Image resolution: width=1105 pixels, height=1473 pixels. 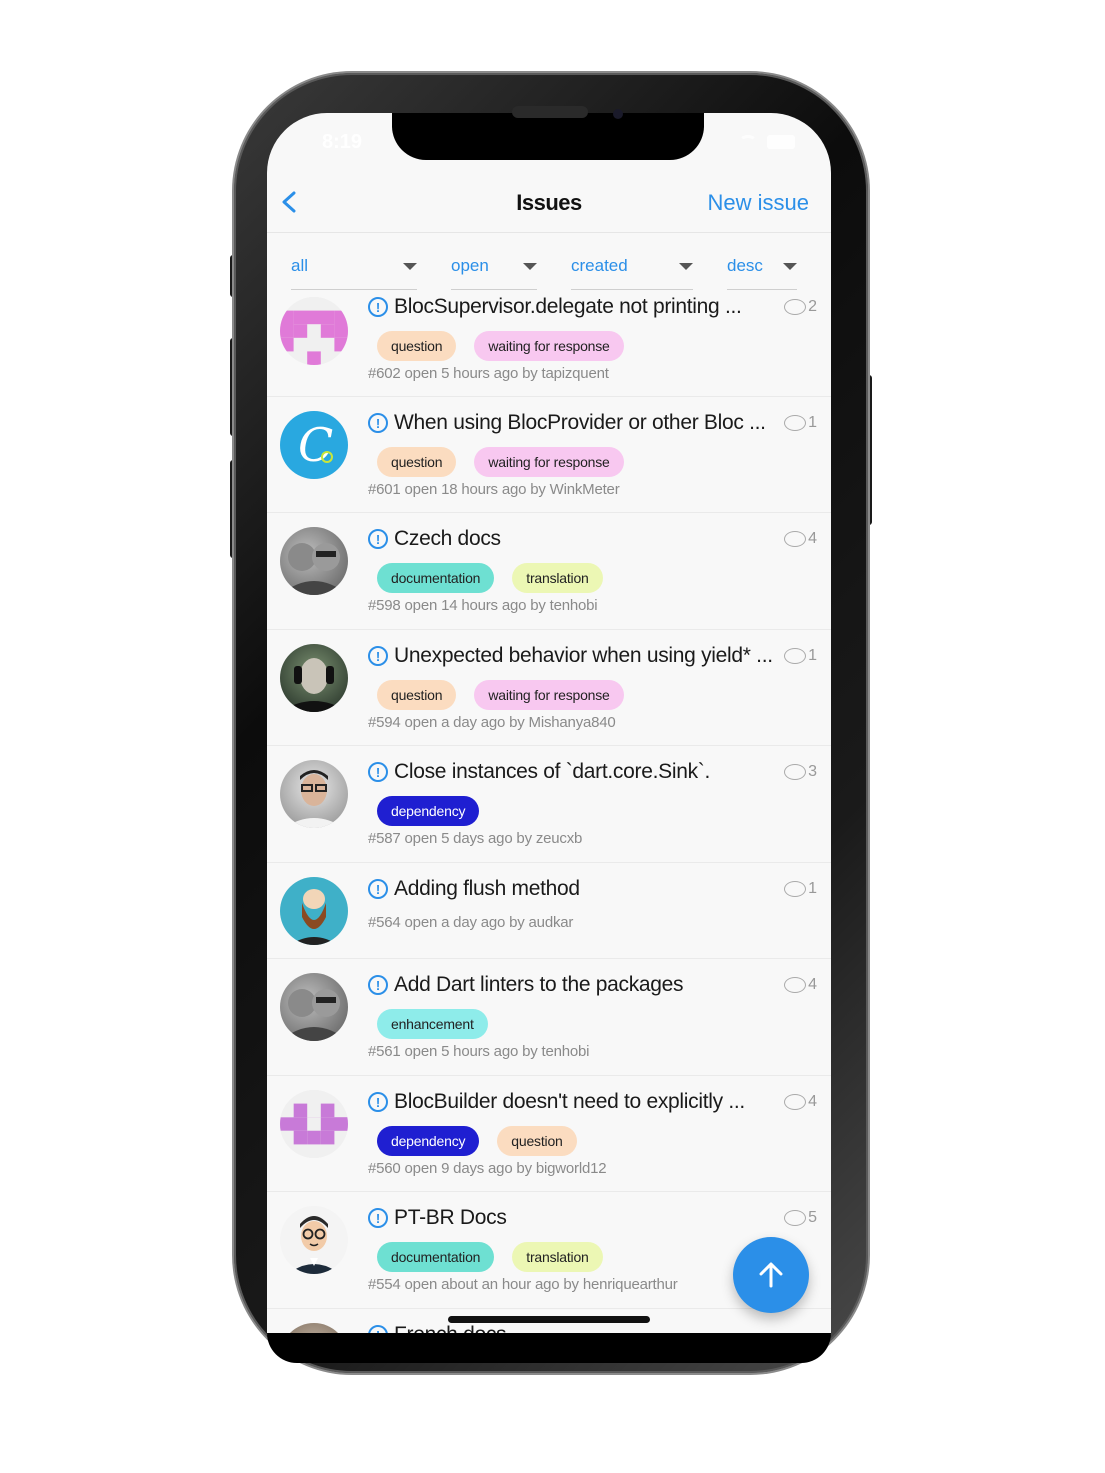 What do you see at coordinates (487, 1168) in the screenshot?
I see `issue-meta: #560 open 9 days ago by bigworld12` at bounding box center [487, 1168].